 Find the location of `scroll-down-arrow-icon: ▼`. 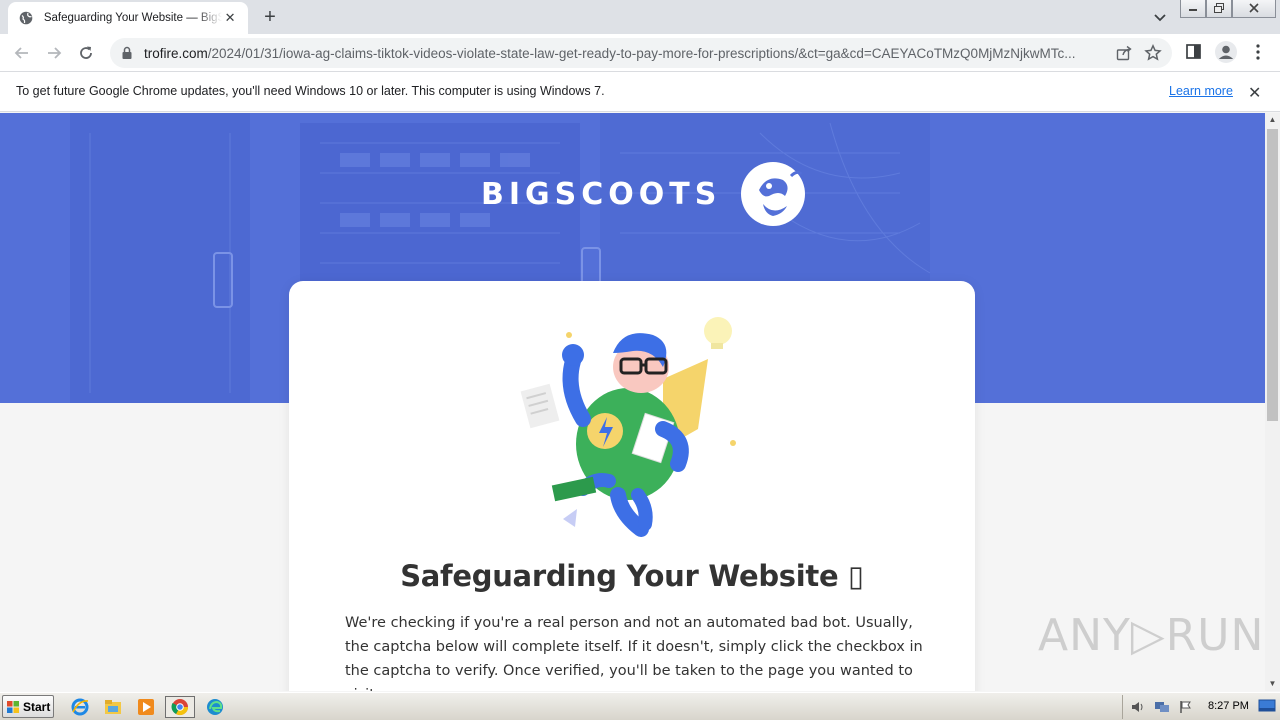

scroll-down-arrow-icon: ▼ is located at coordinates (1272, 684).